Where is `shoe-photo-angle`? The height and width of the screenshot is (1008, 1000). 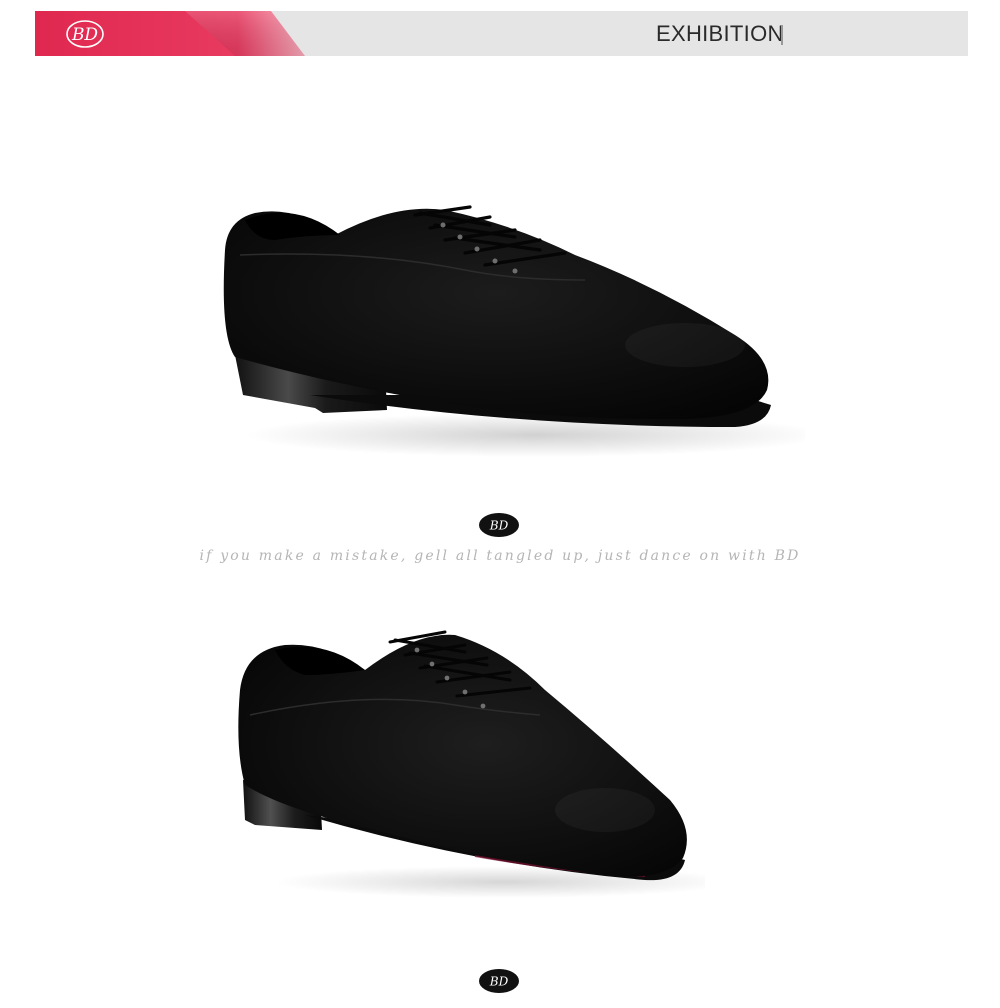 shoe-photo-angle is located at coordinates (471, 764).